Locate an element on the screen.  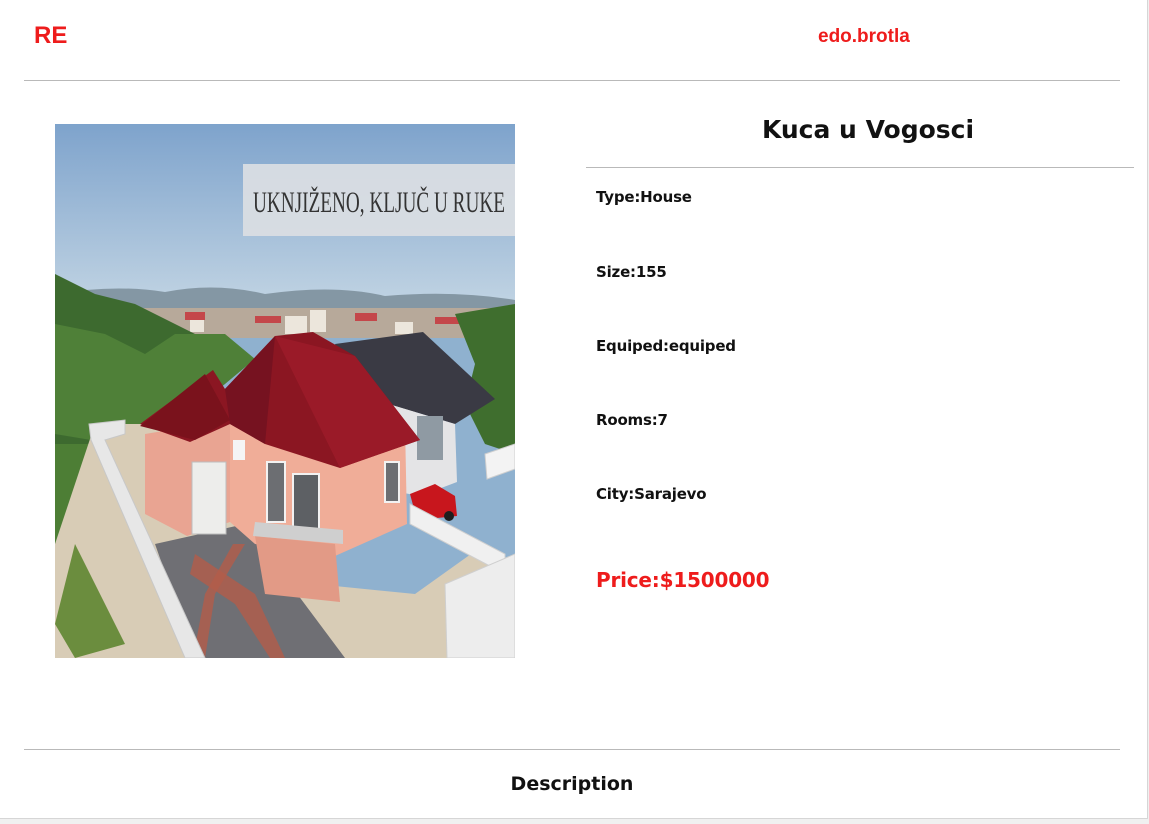
title-divider is located at coordinates (860, 167).